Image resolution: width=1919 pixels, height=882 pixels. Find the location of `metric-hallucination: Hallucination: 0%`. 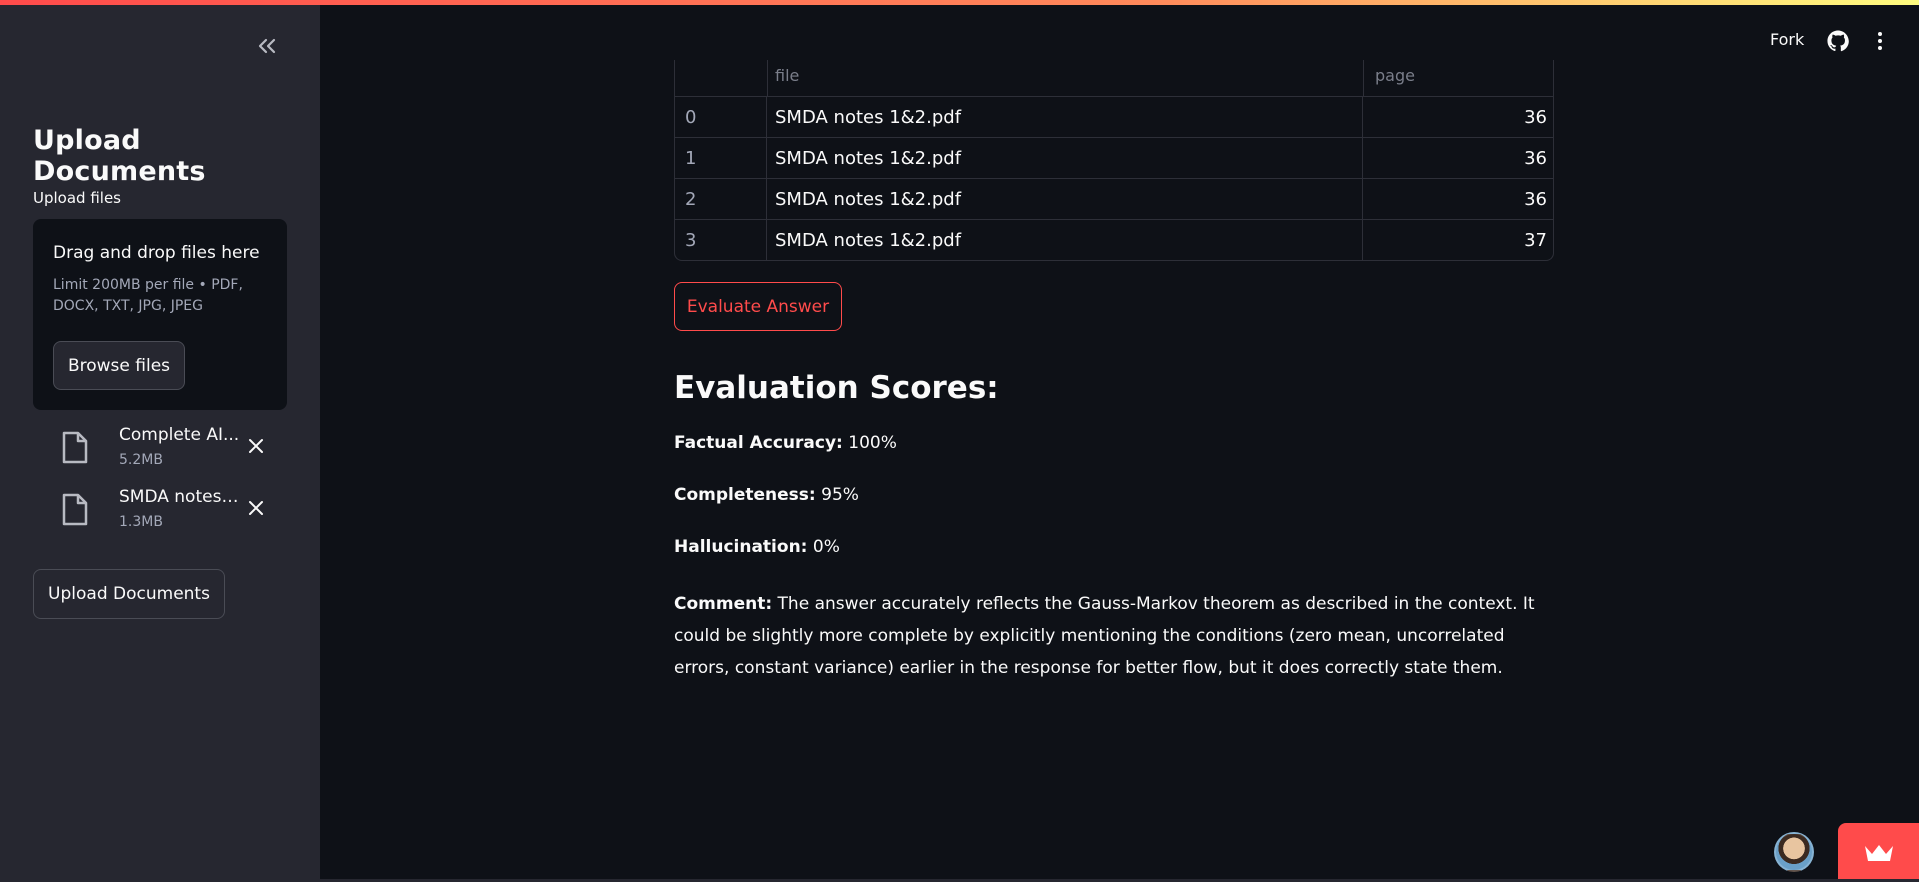

metric-hallucination: Hallucination: 0% is located at coordinates (757, 547).